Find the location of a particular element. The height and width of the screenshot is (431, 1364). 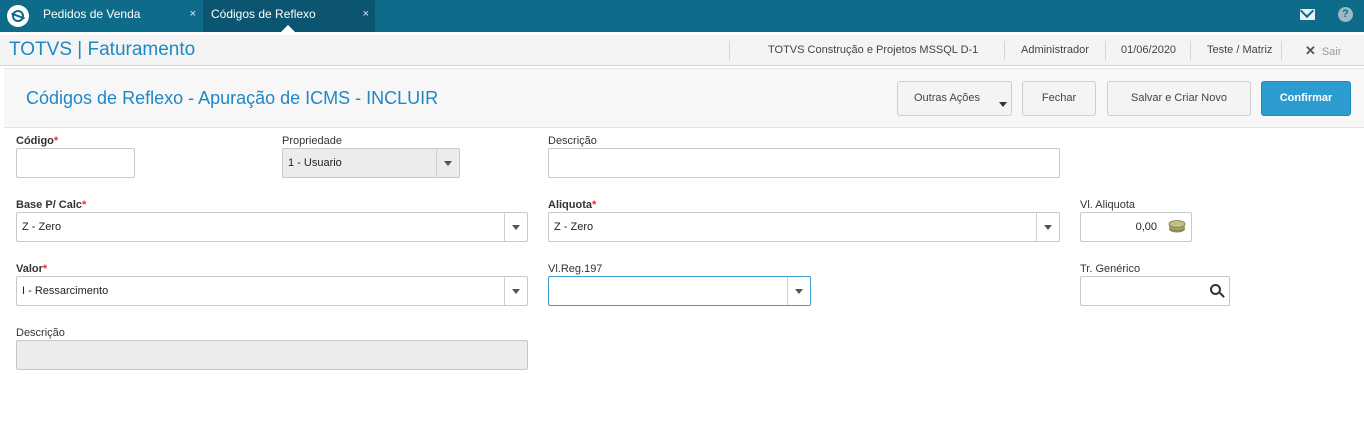

logout-button: ✕ Sair is located at coordinates (1323, 51).